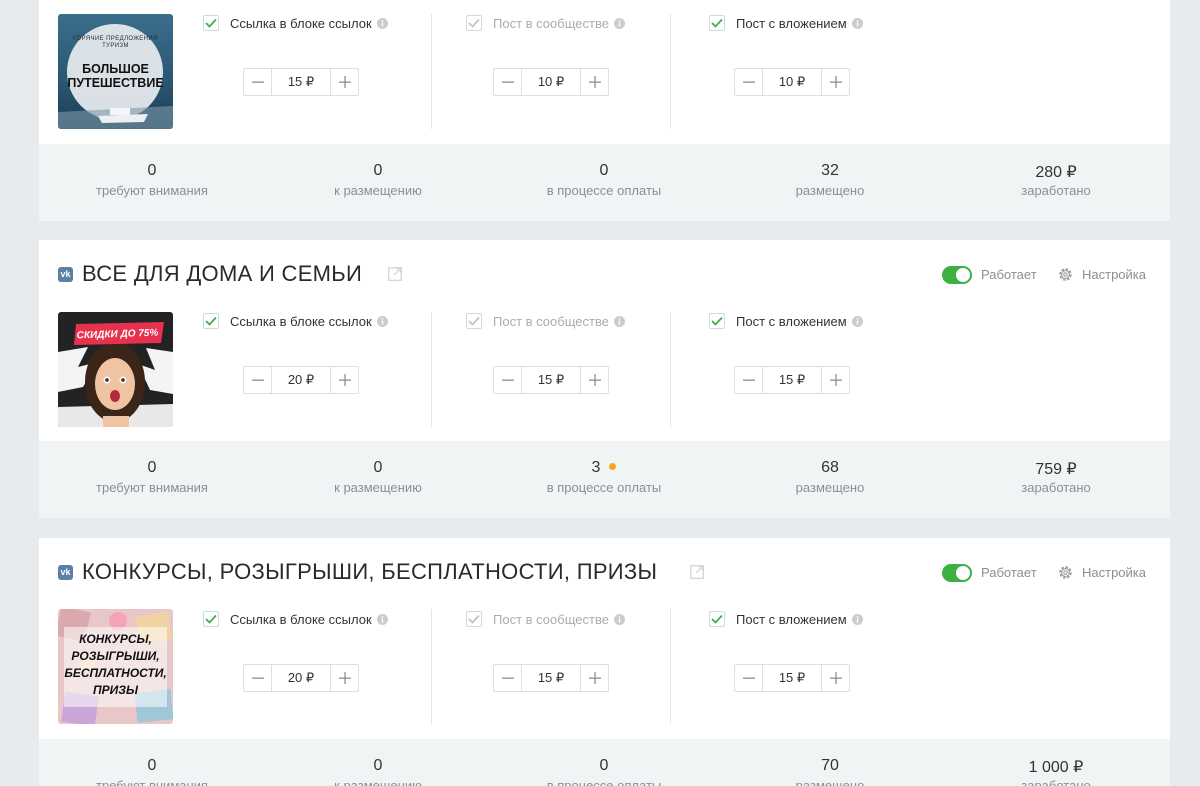 Image resolution: width=1200 pixels, height=786 pixels. Describe the element at coordinates (378, 487) in the screenshot. I see `stat-label: к размещению` at that location.